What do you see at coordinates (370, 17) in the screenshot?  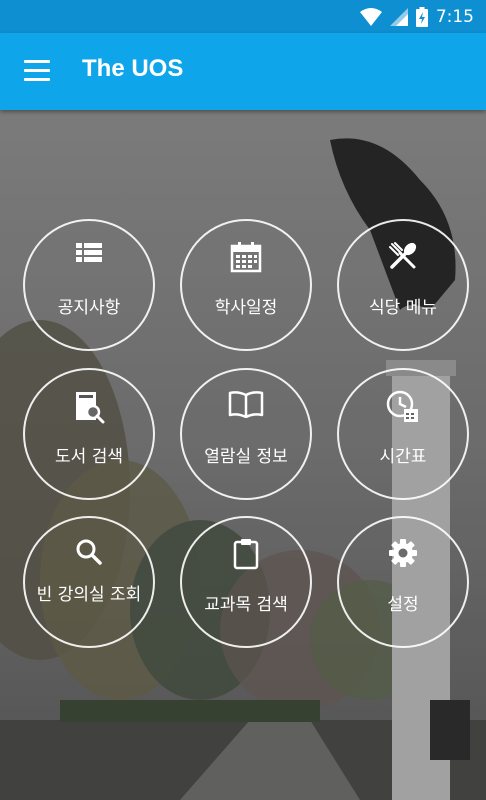 I see `wifi-icon` at bounding box center [370, 17].